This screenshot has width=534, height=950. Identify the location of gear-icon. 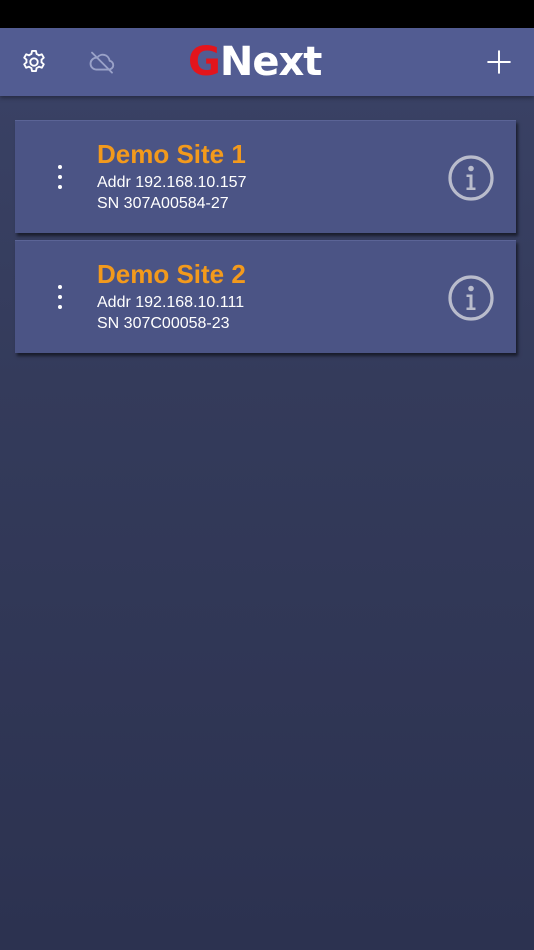
(34, 61).